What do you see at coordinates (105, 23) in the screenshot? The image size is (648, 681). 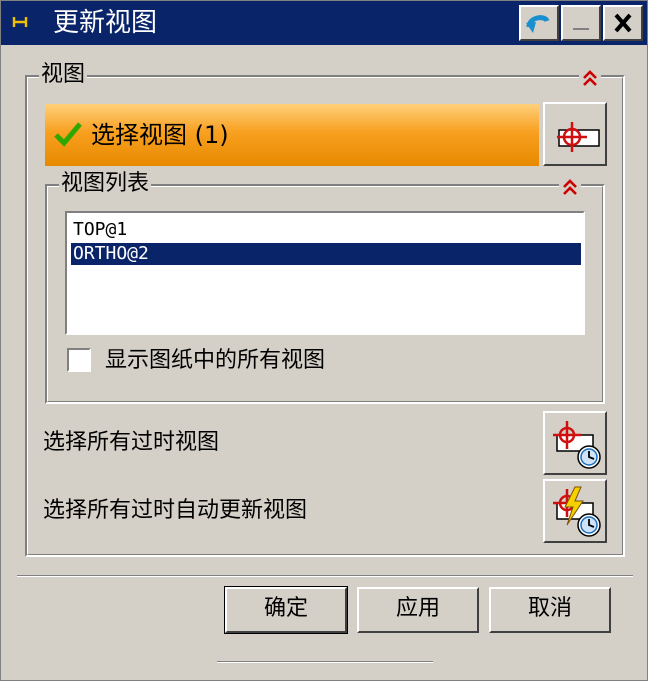 I see `window-title: 更新视图` at bounding box center [105, 23].